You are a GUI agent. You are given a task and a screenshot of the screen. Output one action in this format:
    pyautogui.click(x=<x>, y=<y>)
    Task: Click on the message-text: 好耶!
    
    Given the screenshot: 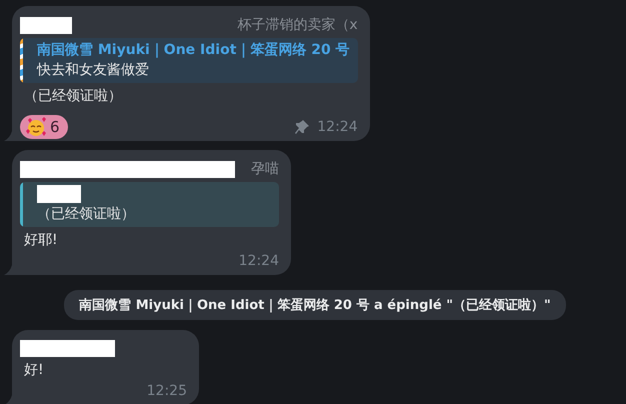 What is the action you would take?
    pyautogui.click(x=41, y=240)
    